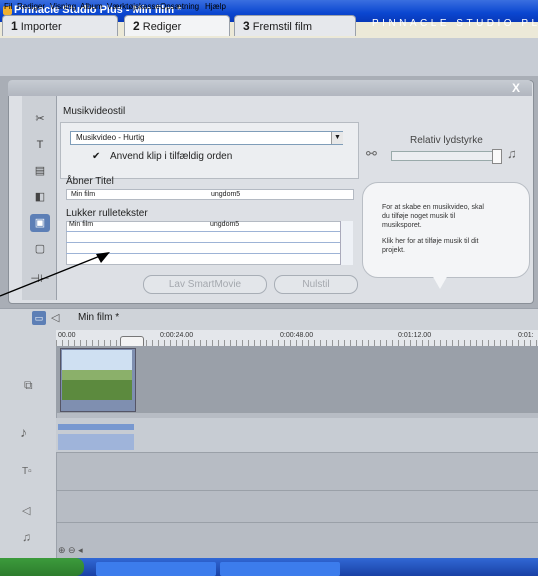 The width and height of the screenshot is (538, 576). I want to click on menu-album: Album, so click(91, 6).